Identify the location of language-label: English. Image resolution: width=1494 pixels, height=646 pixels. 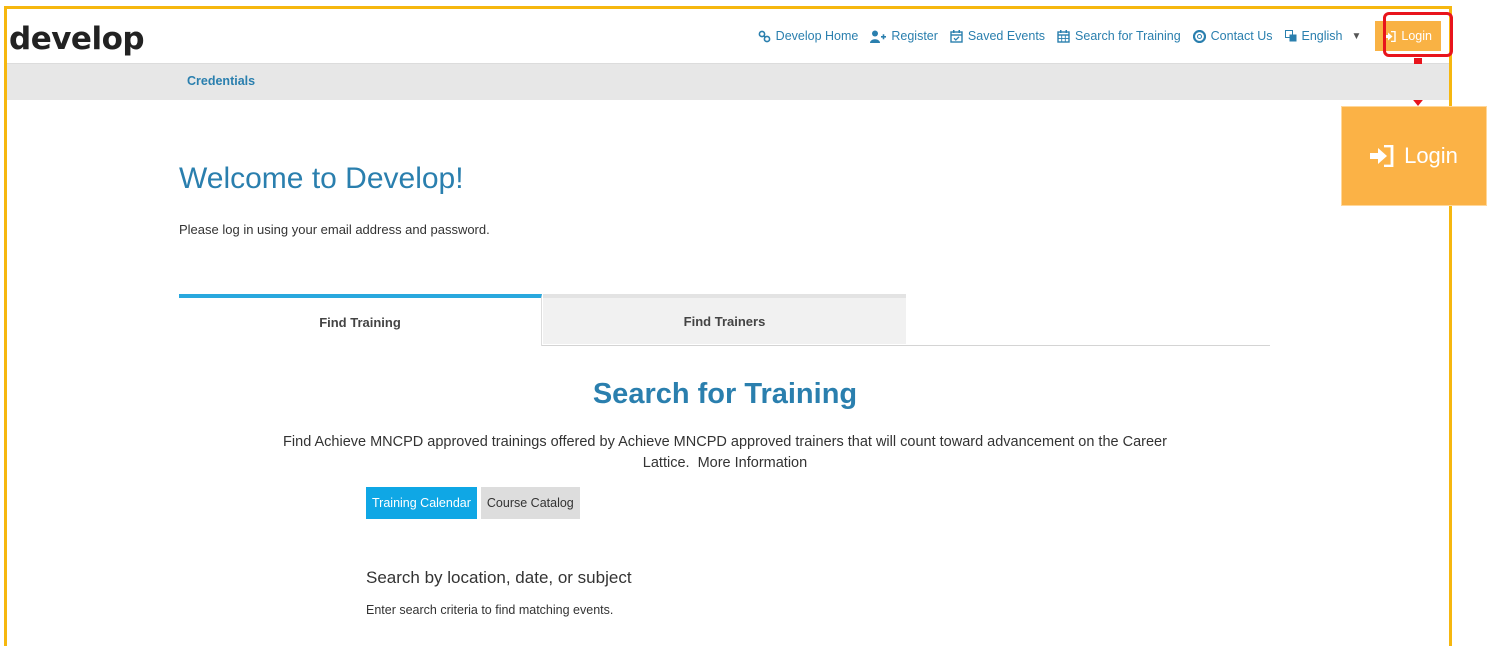
(1322, 36).